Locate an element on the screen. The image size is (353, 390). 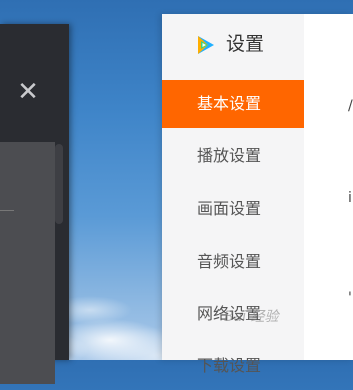
content-text-fragment: ' is located at coordinates (350, 298).